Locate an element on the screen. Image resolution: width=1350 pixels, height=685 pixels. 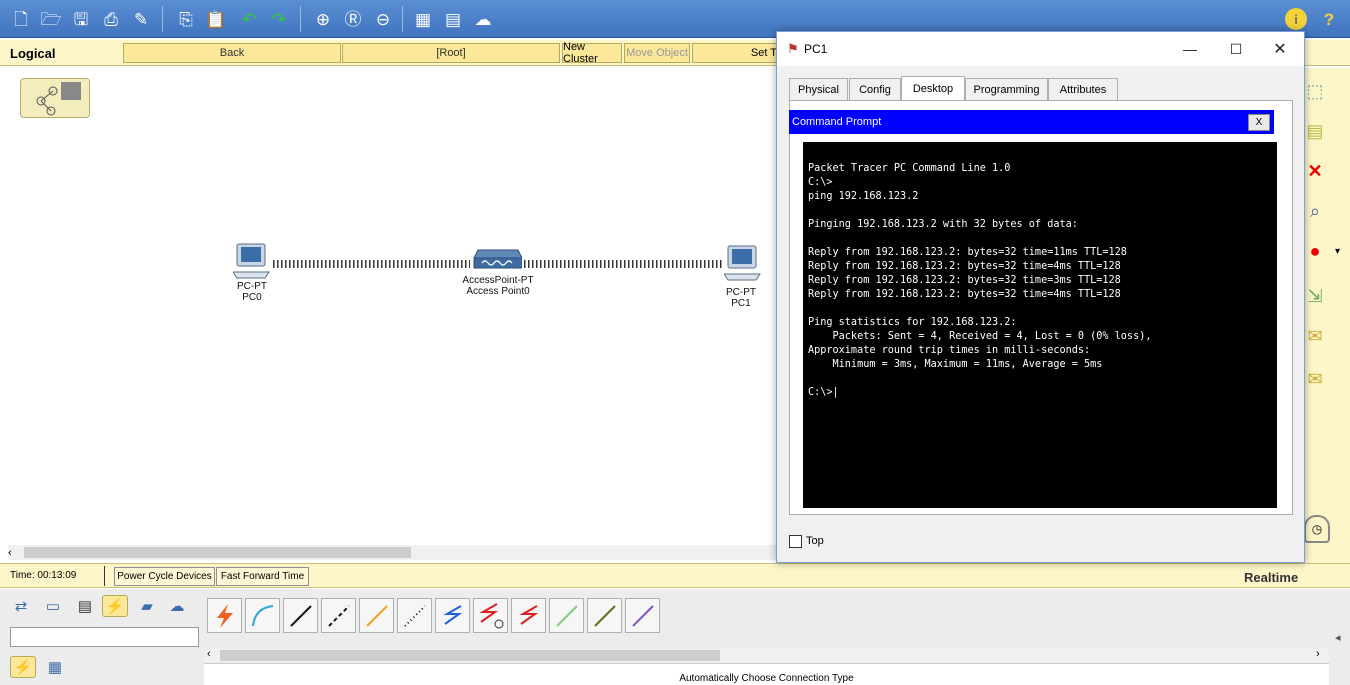
wireless-link-pc1 is located at coordinates (624, 264).